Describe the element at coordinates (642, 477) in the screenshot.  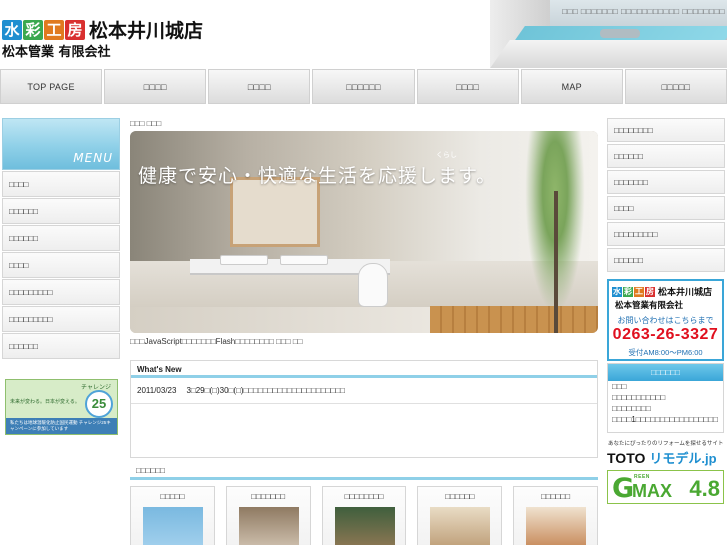
I see `greenmax-green: REEN` at that location.